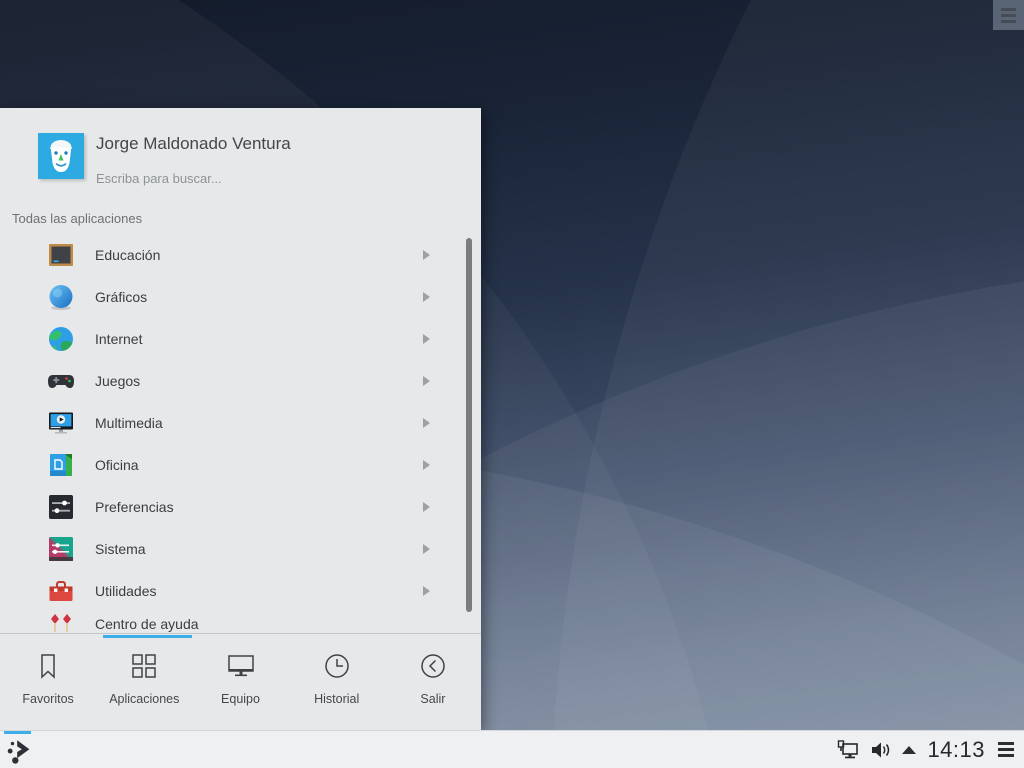 The image size is (1024, 768). Describe the element at coordinates (240, 423) in the screenshot. I see `category-row-multimedia: Multimedia` at that location.